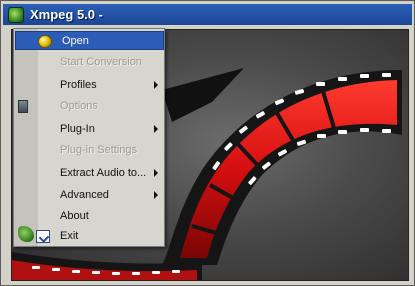  I want to click on menu-item-about: About, so click(89, 216).